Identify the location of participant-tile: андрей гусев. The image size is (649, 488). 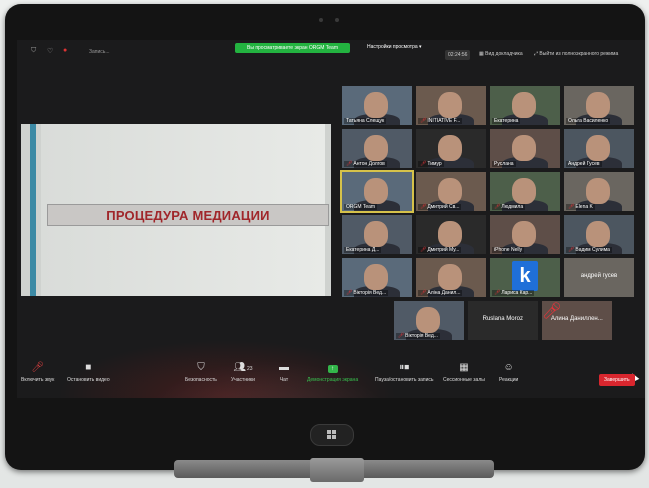
(599, 277).